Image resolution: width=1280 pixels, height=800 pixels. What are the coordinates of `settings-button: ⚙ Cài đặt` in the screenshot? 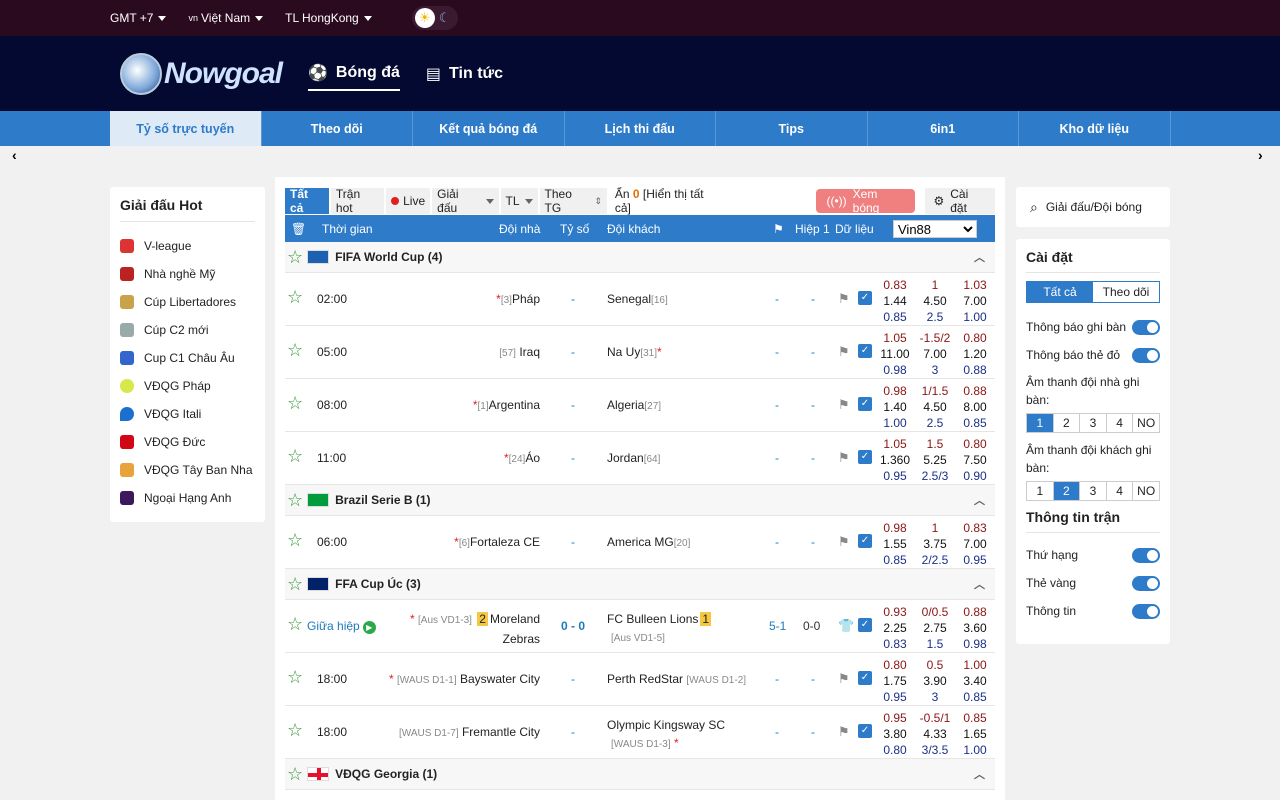 It's located at (960, 201).